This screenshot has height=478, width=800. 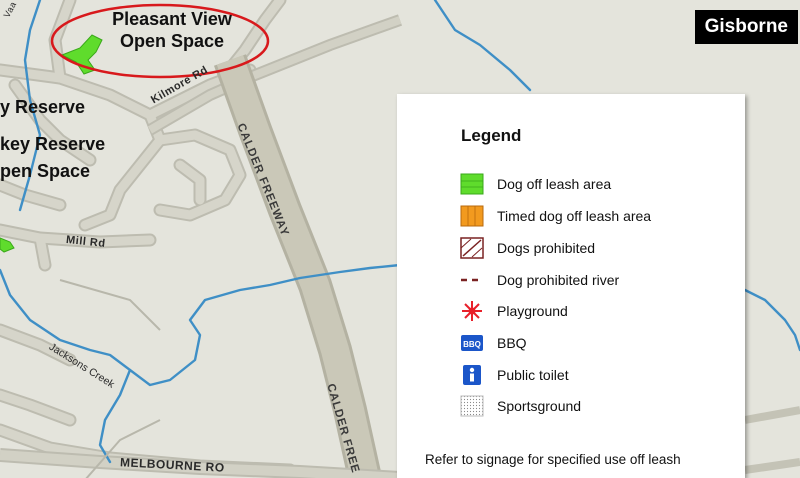 What do you see at coordinates (491, 135) in the screenshot?
I see `legend-title: Legend` at bounding box center [491, 135].